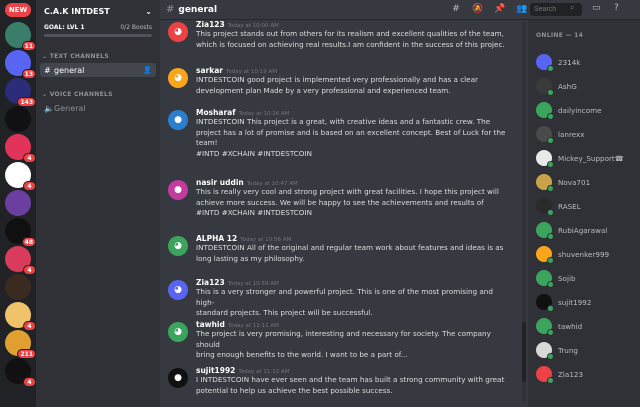 This screenshot has height=407, width=640. I want to click on help-icon: ?, so click(616, 8).